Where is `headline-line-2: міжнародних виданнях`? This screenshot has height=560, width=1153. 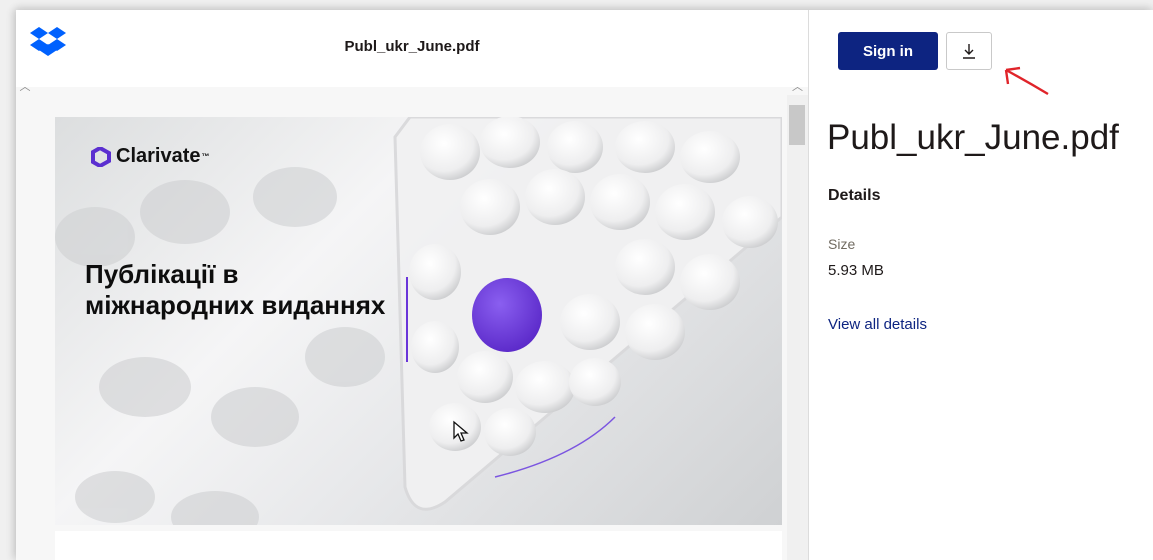 headline-line-2: міжнародних виданнях is located at coordinates (235, 305).